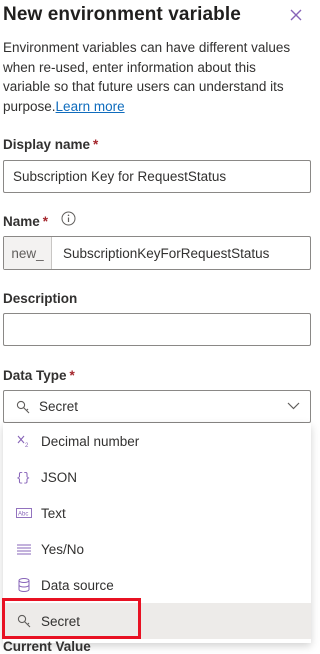  I want to click on name-field: new_ SubscriptionKeyForRequestStatus, so click(157, 253).